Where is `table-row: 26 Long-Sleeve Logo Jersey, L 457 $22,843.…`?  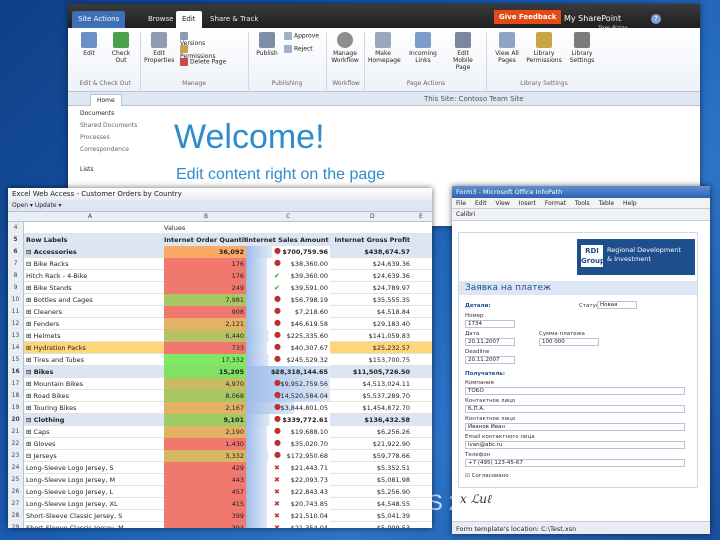
table-row: 26 Long-Sleeve Logo Jersey, L 457 $22,843.… is located at coordinates (220, 492).